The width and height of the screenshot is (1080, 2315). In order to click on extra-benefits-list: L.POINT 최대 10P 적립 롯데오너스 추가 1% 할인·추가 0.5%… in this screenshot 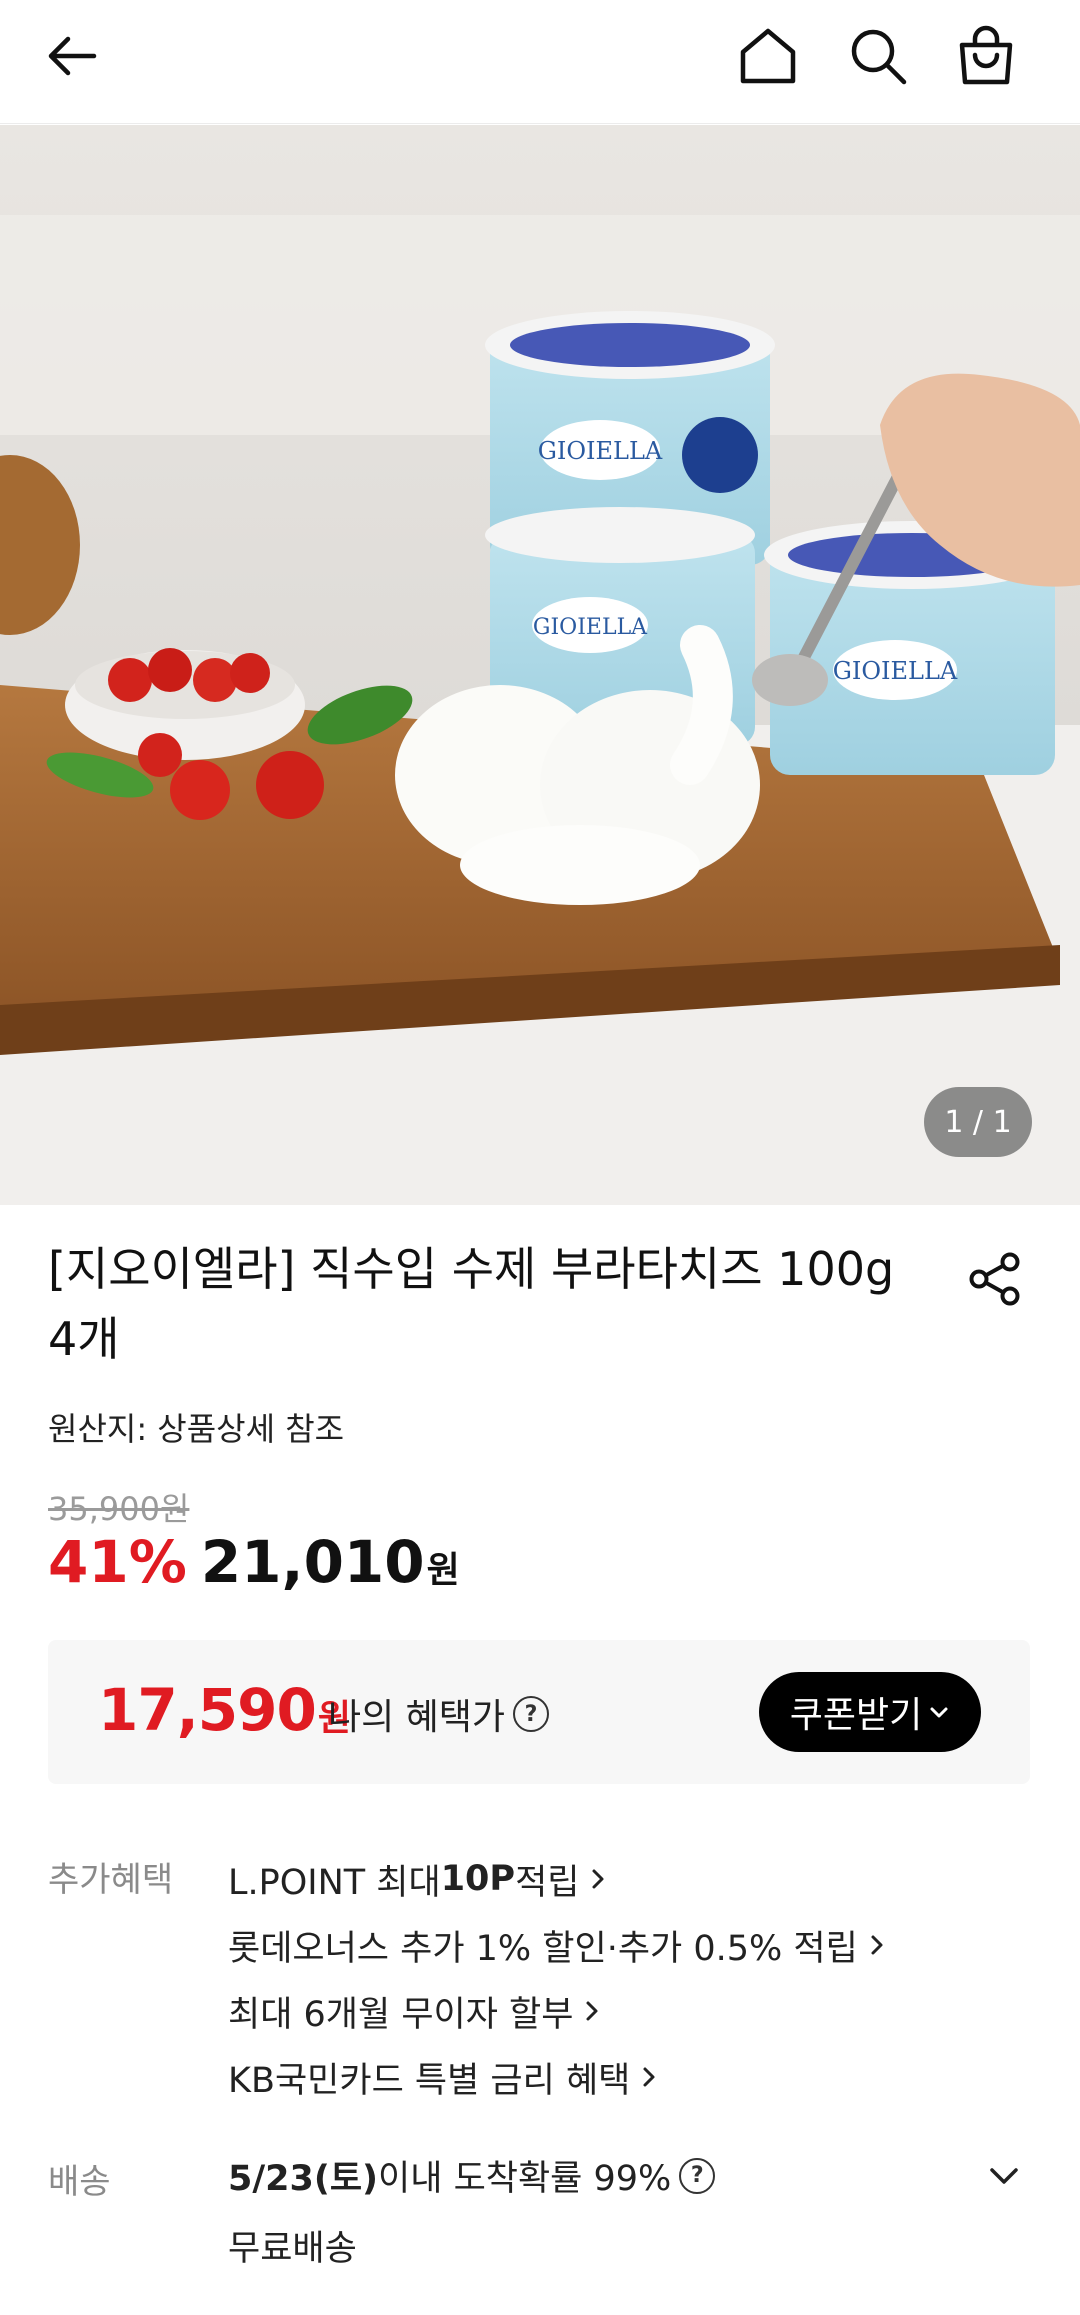, I will do `click(557, 1978)`.